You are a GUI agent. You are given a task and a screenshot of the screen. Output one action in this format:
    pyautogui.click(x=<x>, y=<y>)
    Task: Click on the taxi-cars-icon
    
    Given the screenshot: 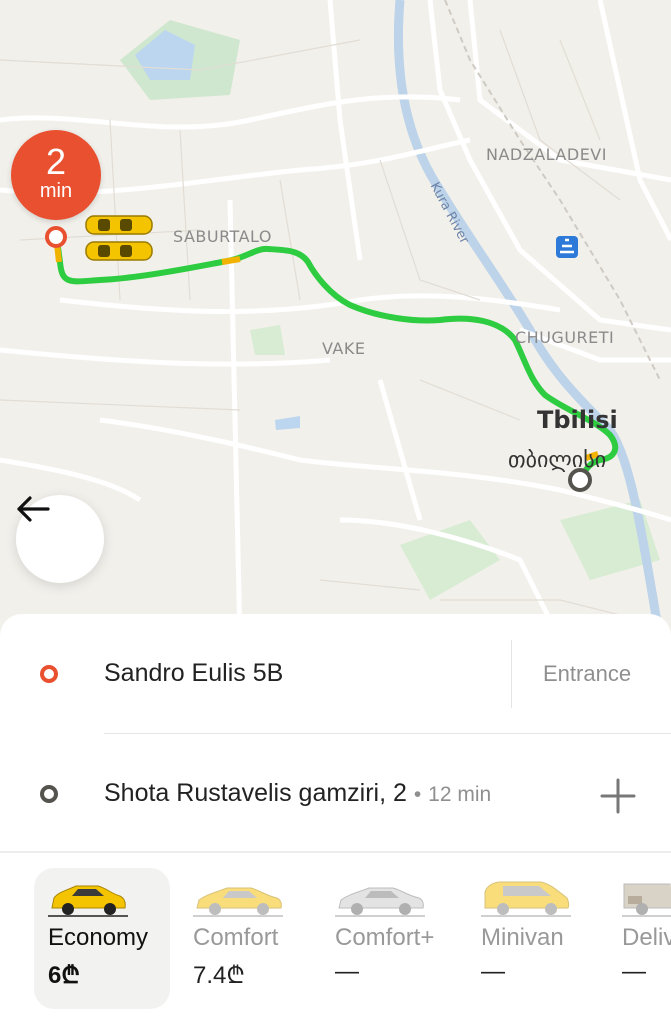 What is the action you would take?
    pyautogui.click(x=119, y=238)
    